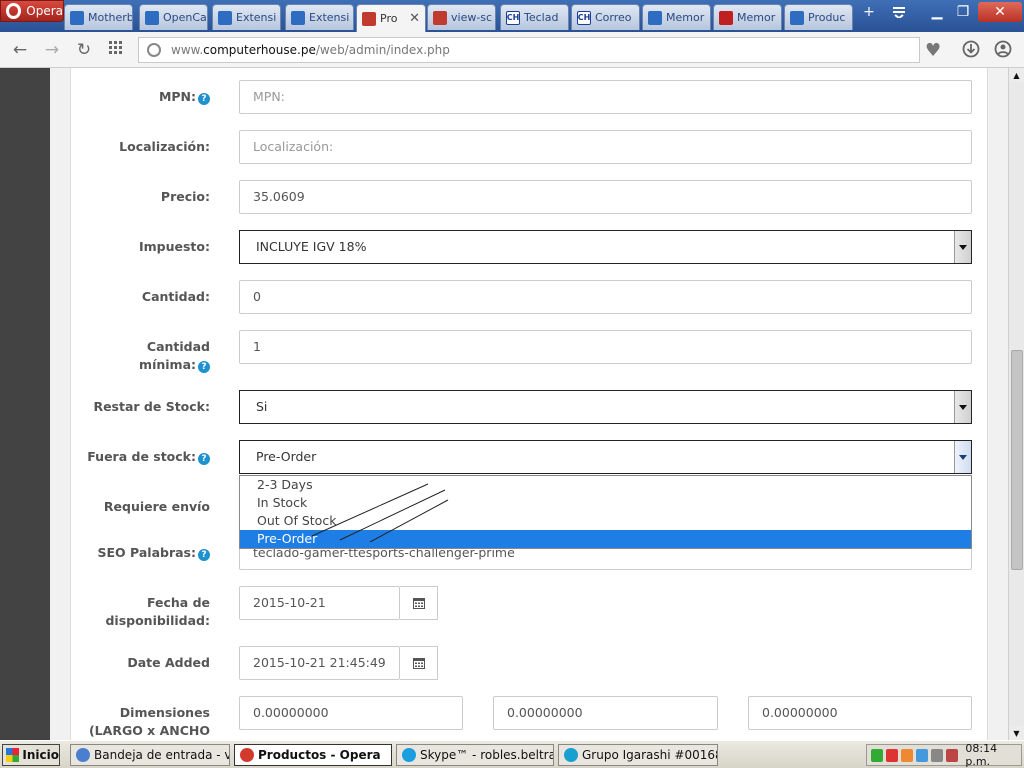 This screenshot has width=1024, height=768. I want to click on date-available-label-line1: Fecha de, so click(178, 602).